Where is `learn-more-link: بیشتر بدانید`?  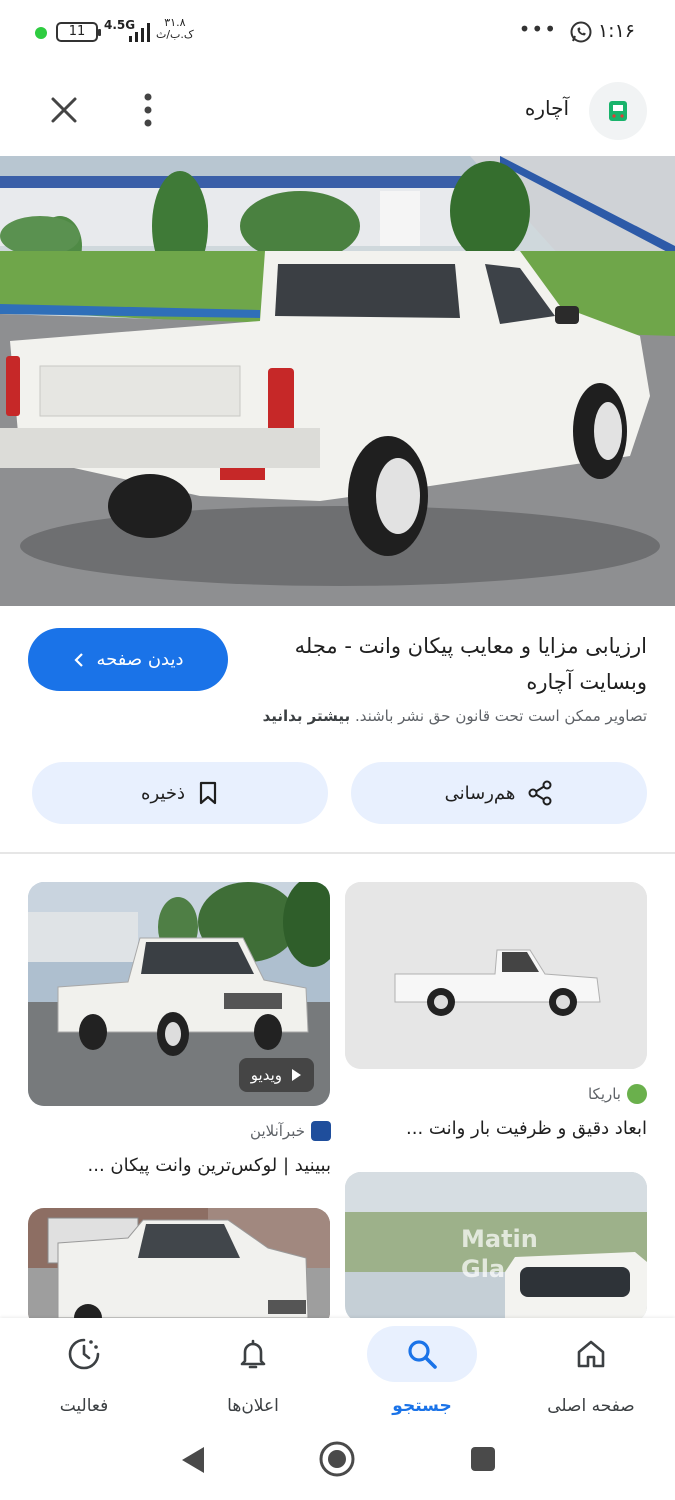 learn-more-link: بیشتر بدانید is located at coordinates (307, 716).